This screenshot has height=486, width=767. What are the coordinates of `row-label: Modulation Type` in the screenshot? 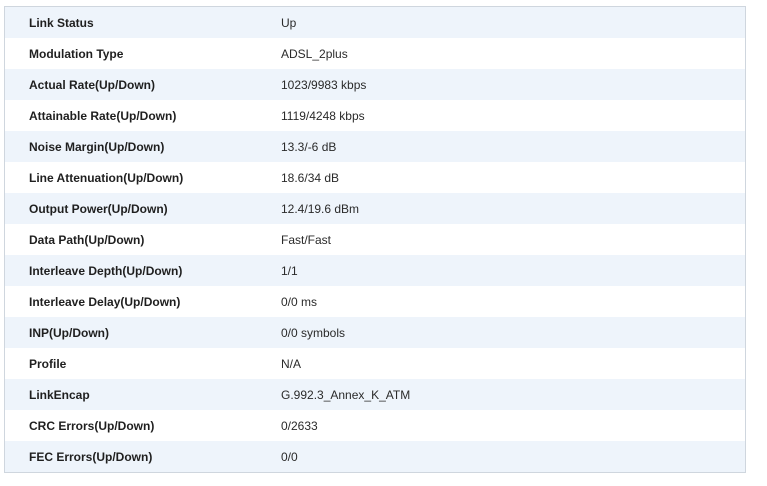 It's located at (76, 53).